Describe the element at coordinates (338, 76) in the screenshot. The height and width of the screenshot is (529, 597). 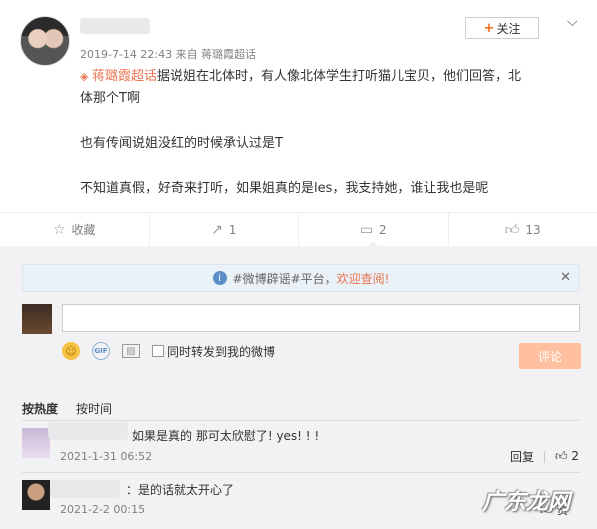
I see `post-text-line1: 据说姐在北体时，有人像北体学生打听猫儿宝贝，他们回答，北` at that location.